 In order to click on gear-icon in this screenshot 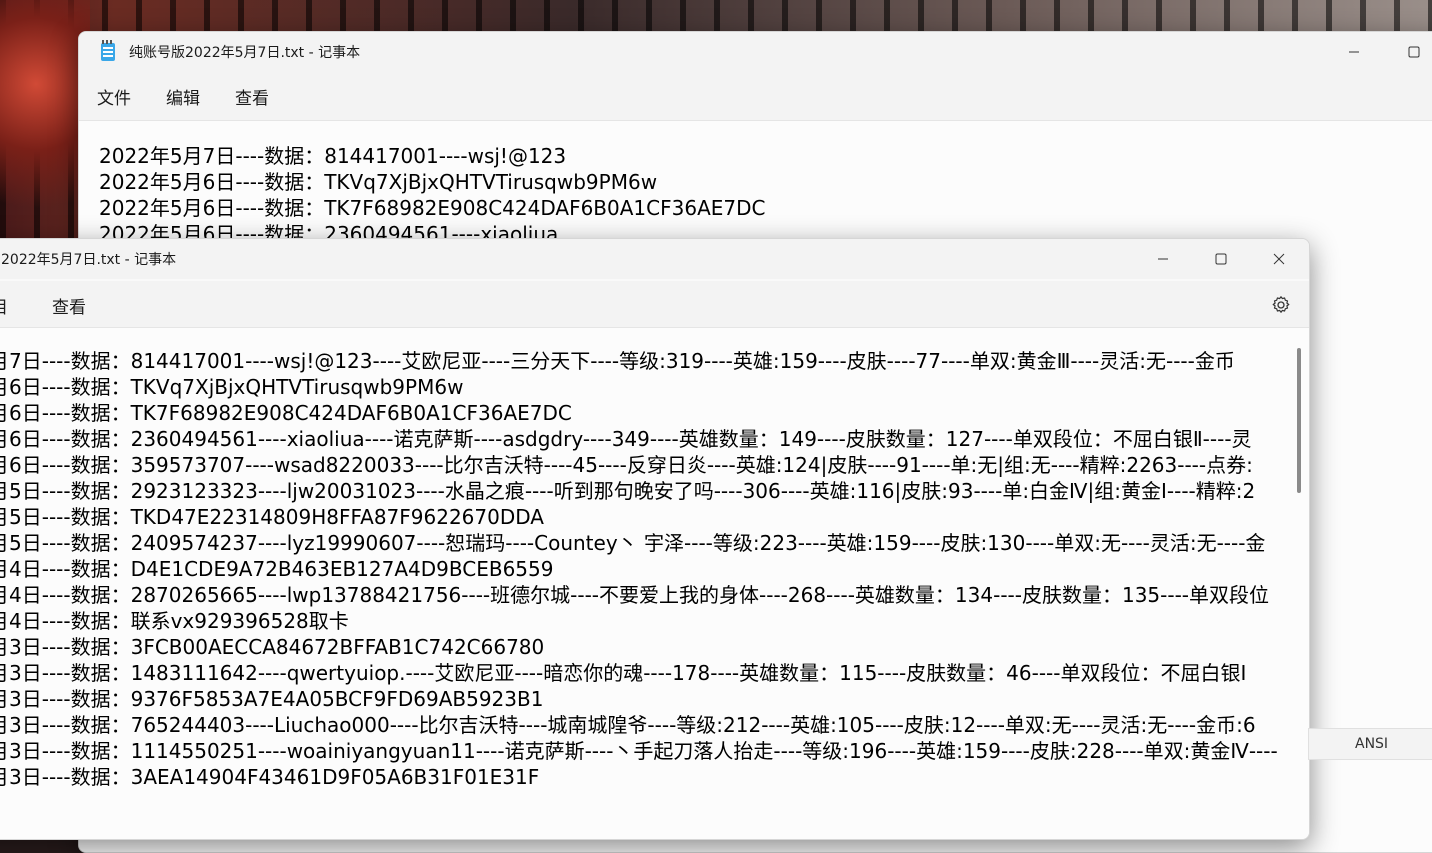, I will do `click(1281, 304)`.